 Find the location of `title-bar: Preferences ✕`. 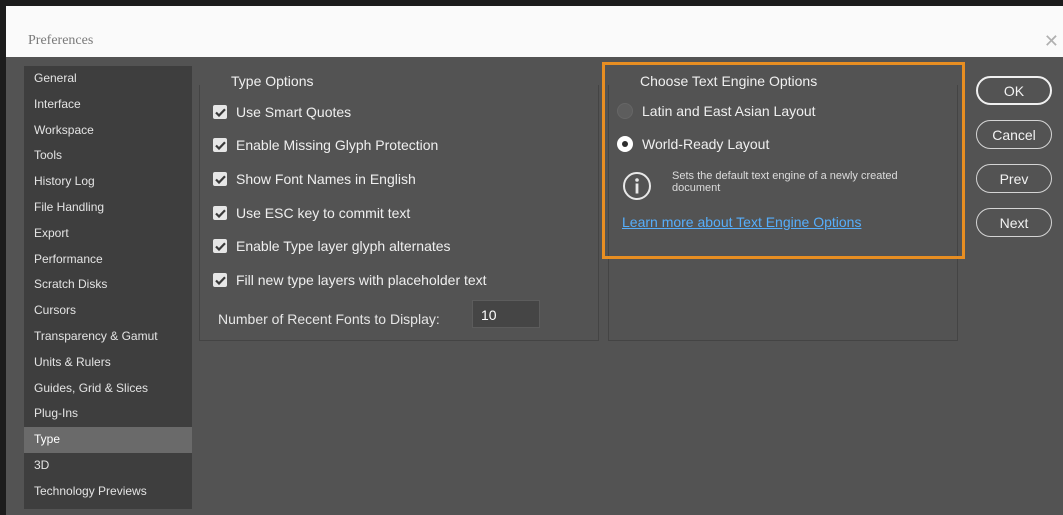

title-bar: Preferences ✕ is located at coordinates (534, 31).